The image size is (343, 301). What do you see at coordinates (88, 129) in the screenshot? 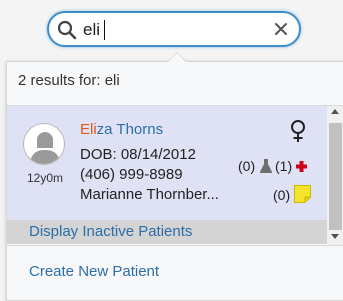
I see `name-match-highlight: Eli` at bounding box center [88, 129].